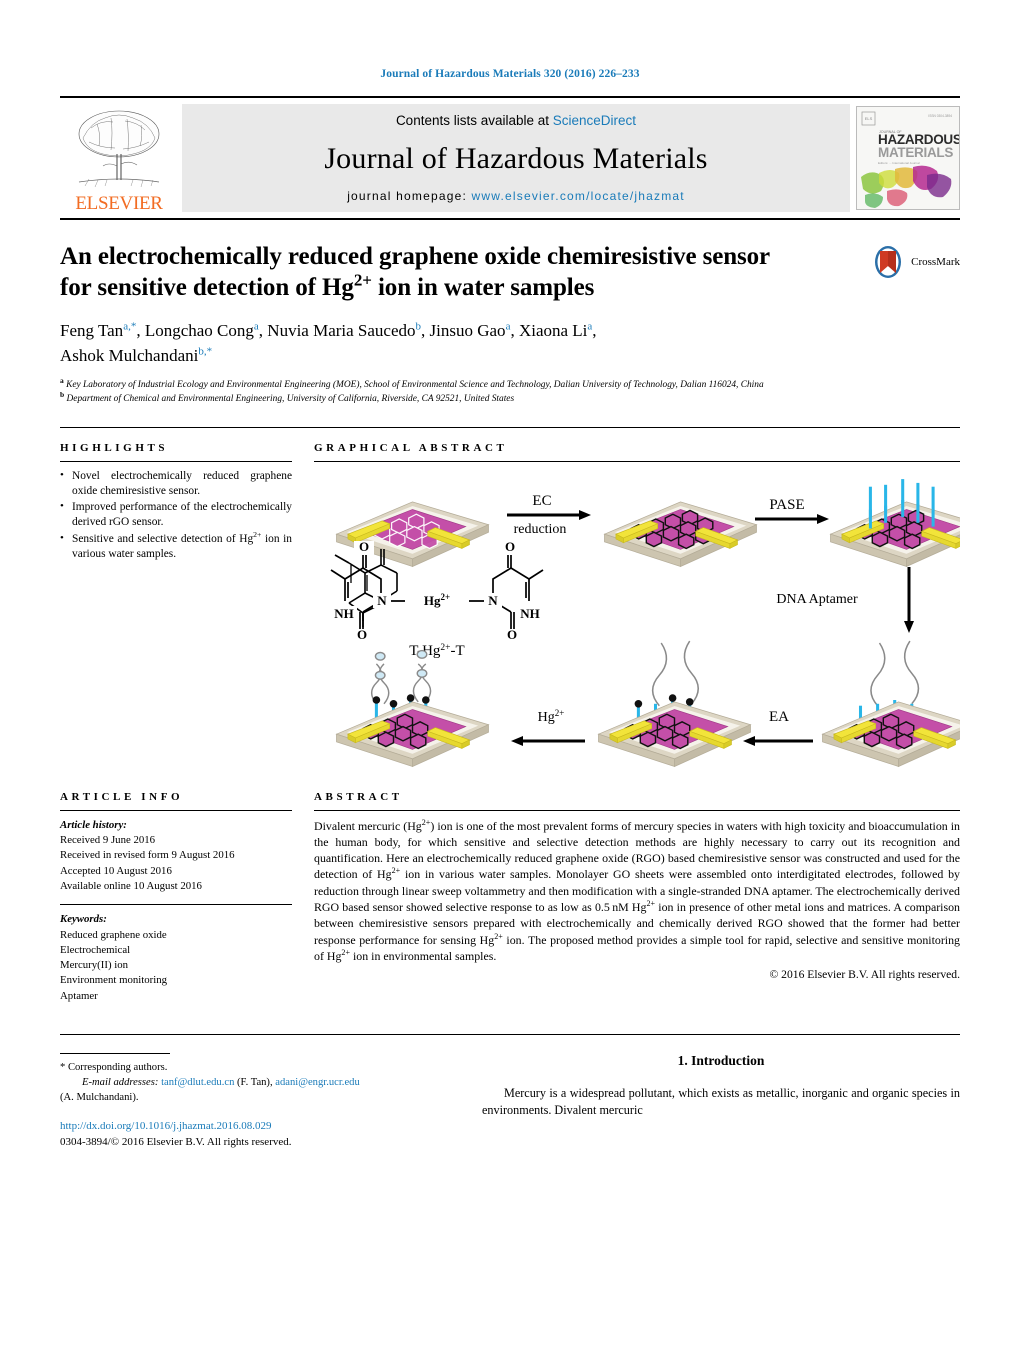  Describe the element at coordinates (197, 1082) in the screenshot. I see `email-link-1: tanf@dlut.edu.cn` at that location.